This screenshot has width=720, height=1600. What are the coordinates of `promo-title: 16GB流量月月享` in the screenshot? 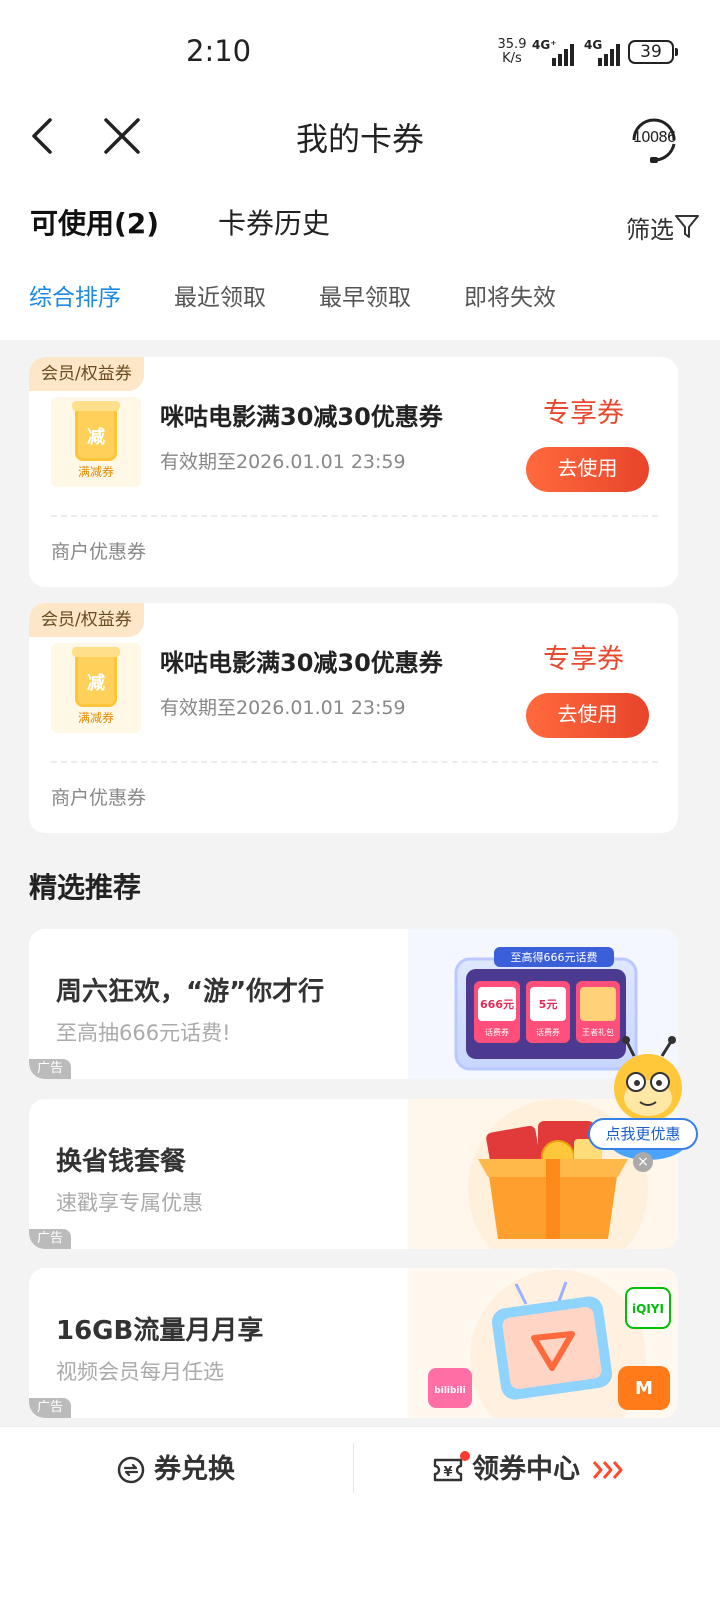 It's located at (160, 1331).